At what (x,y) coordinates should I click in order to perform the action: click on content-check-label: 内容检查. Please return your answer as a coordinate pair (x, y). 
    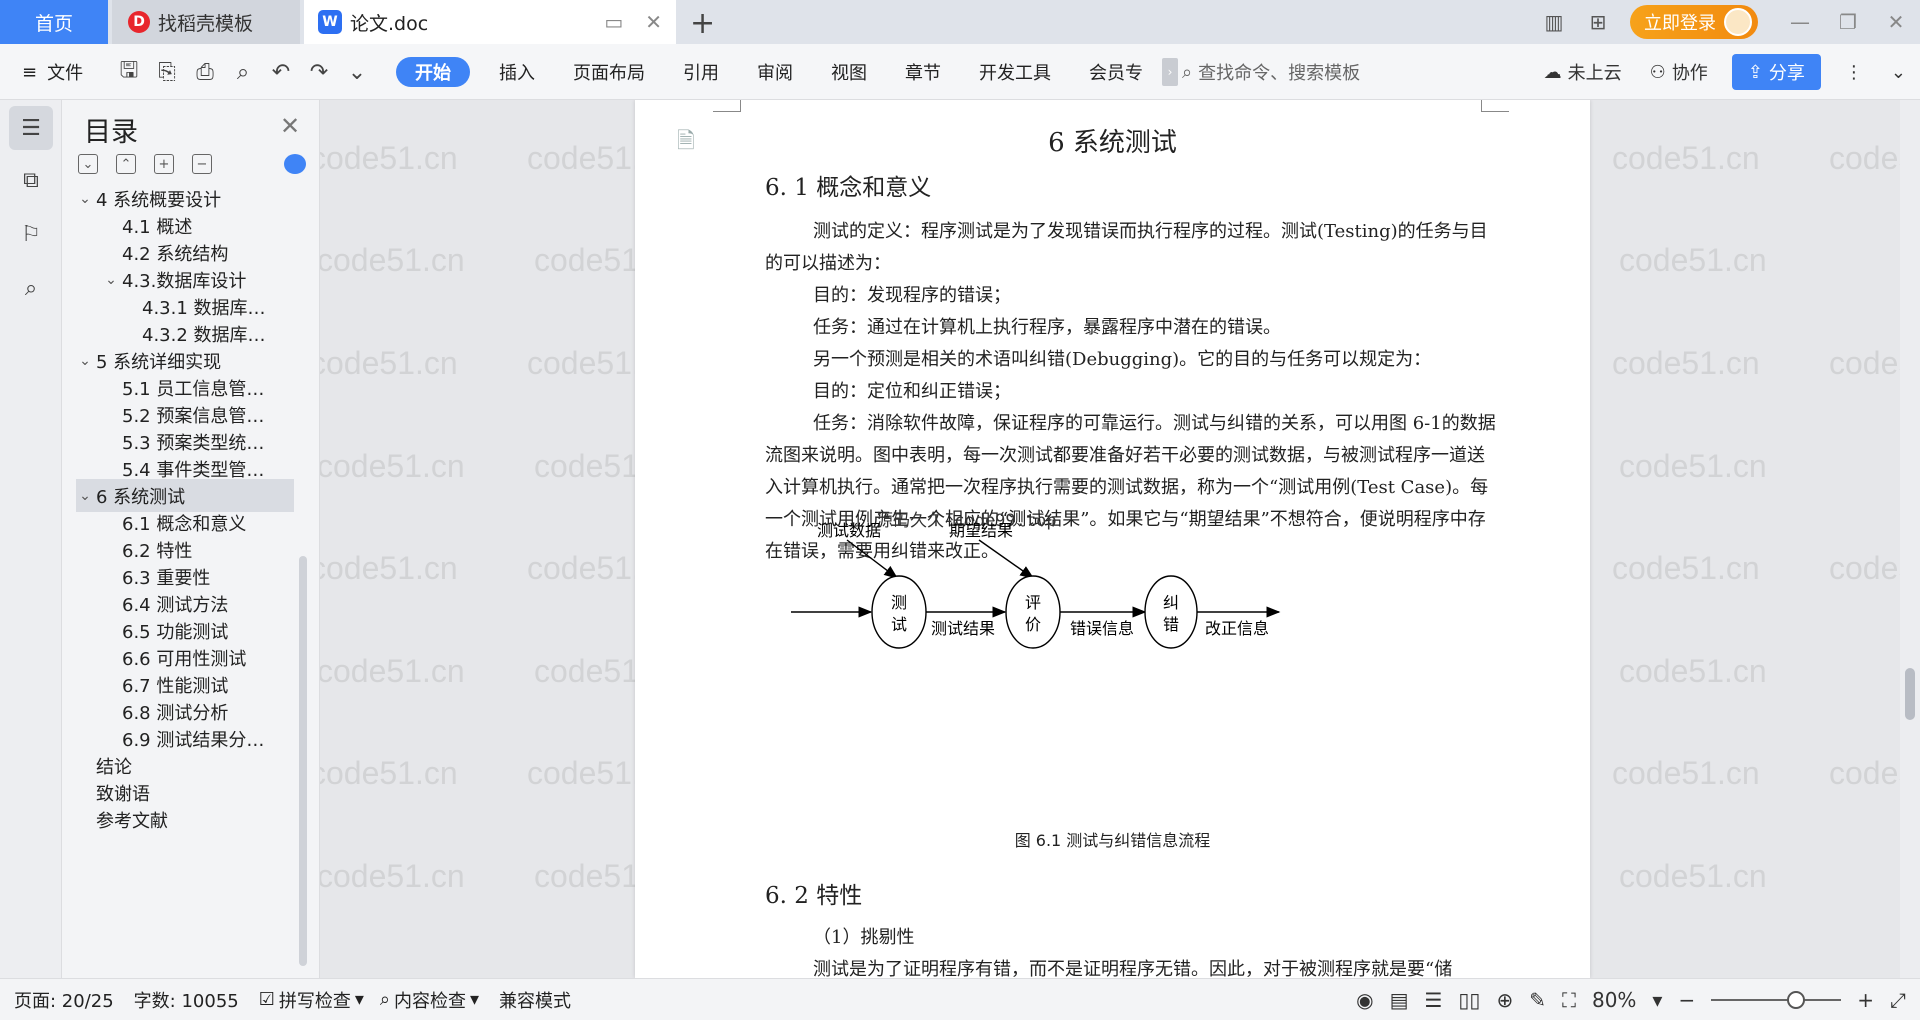
    Looking at the image, I should click on (430, 1001).